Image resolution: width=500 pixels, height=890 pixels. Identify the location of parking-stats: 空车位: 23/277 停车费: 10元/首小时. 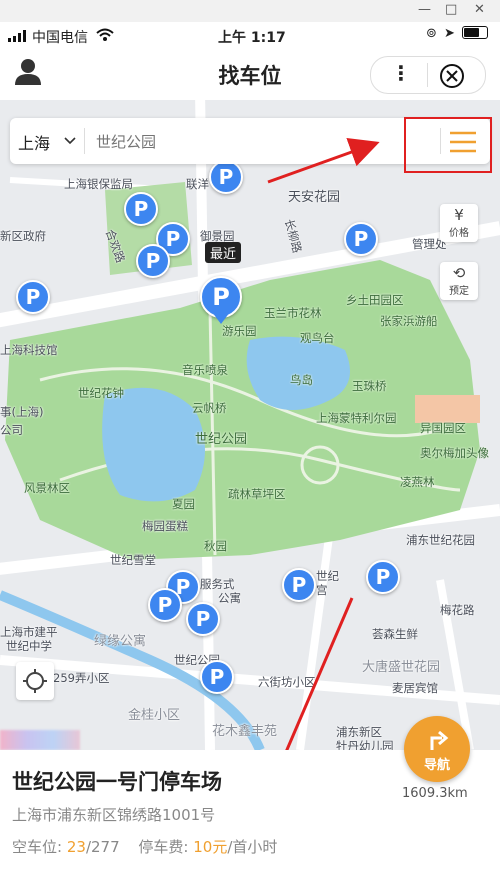
(144, 846).